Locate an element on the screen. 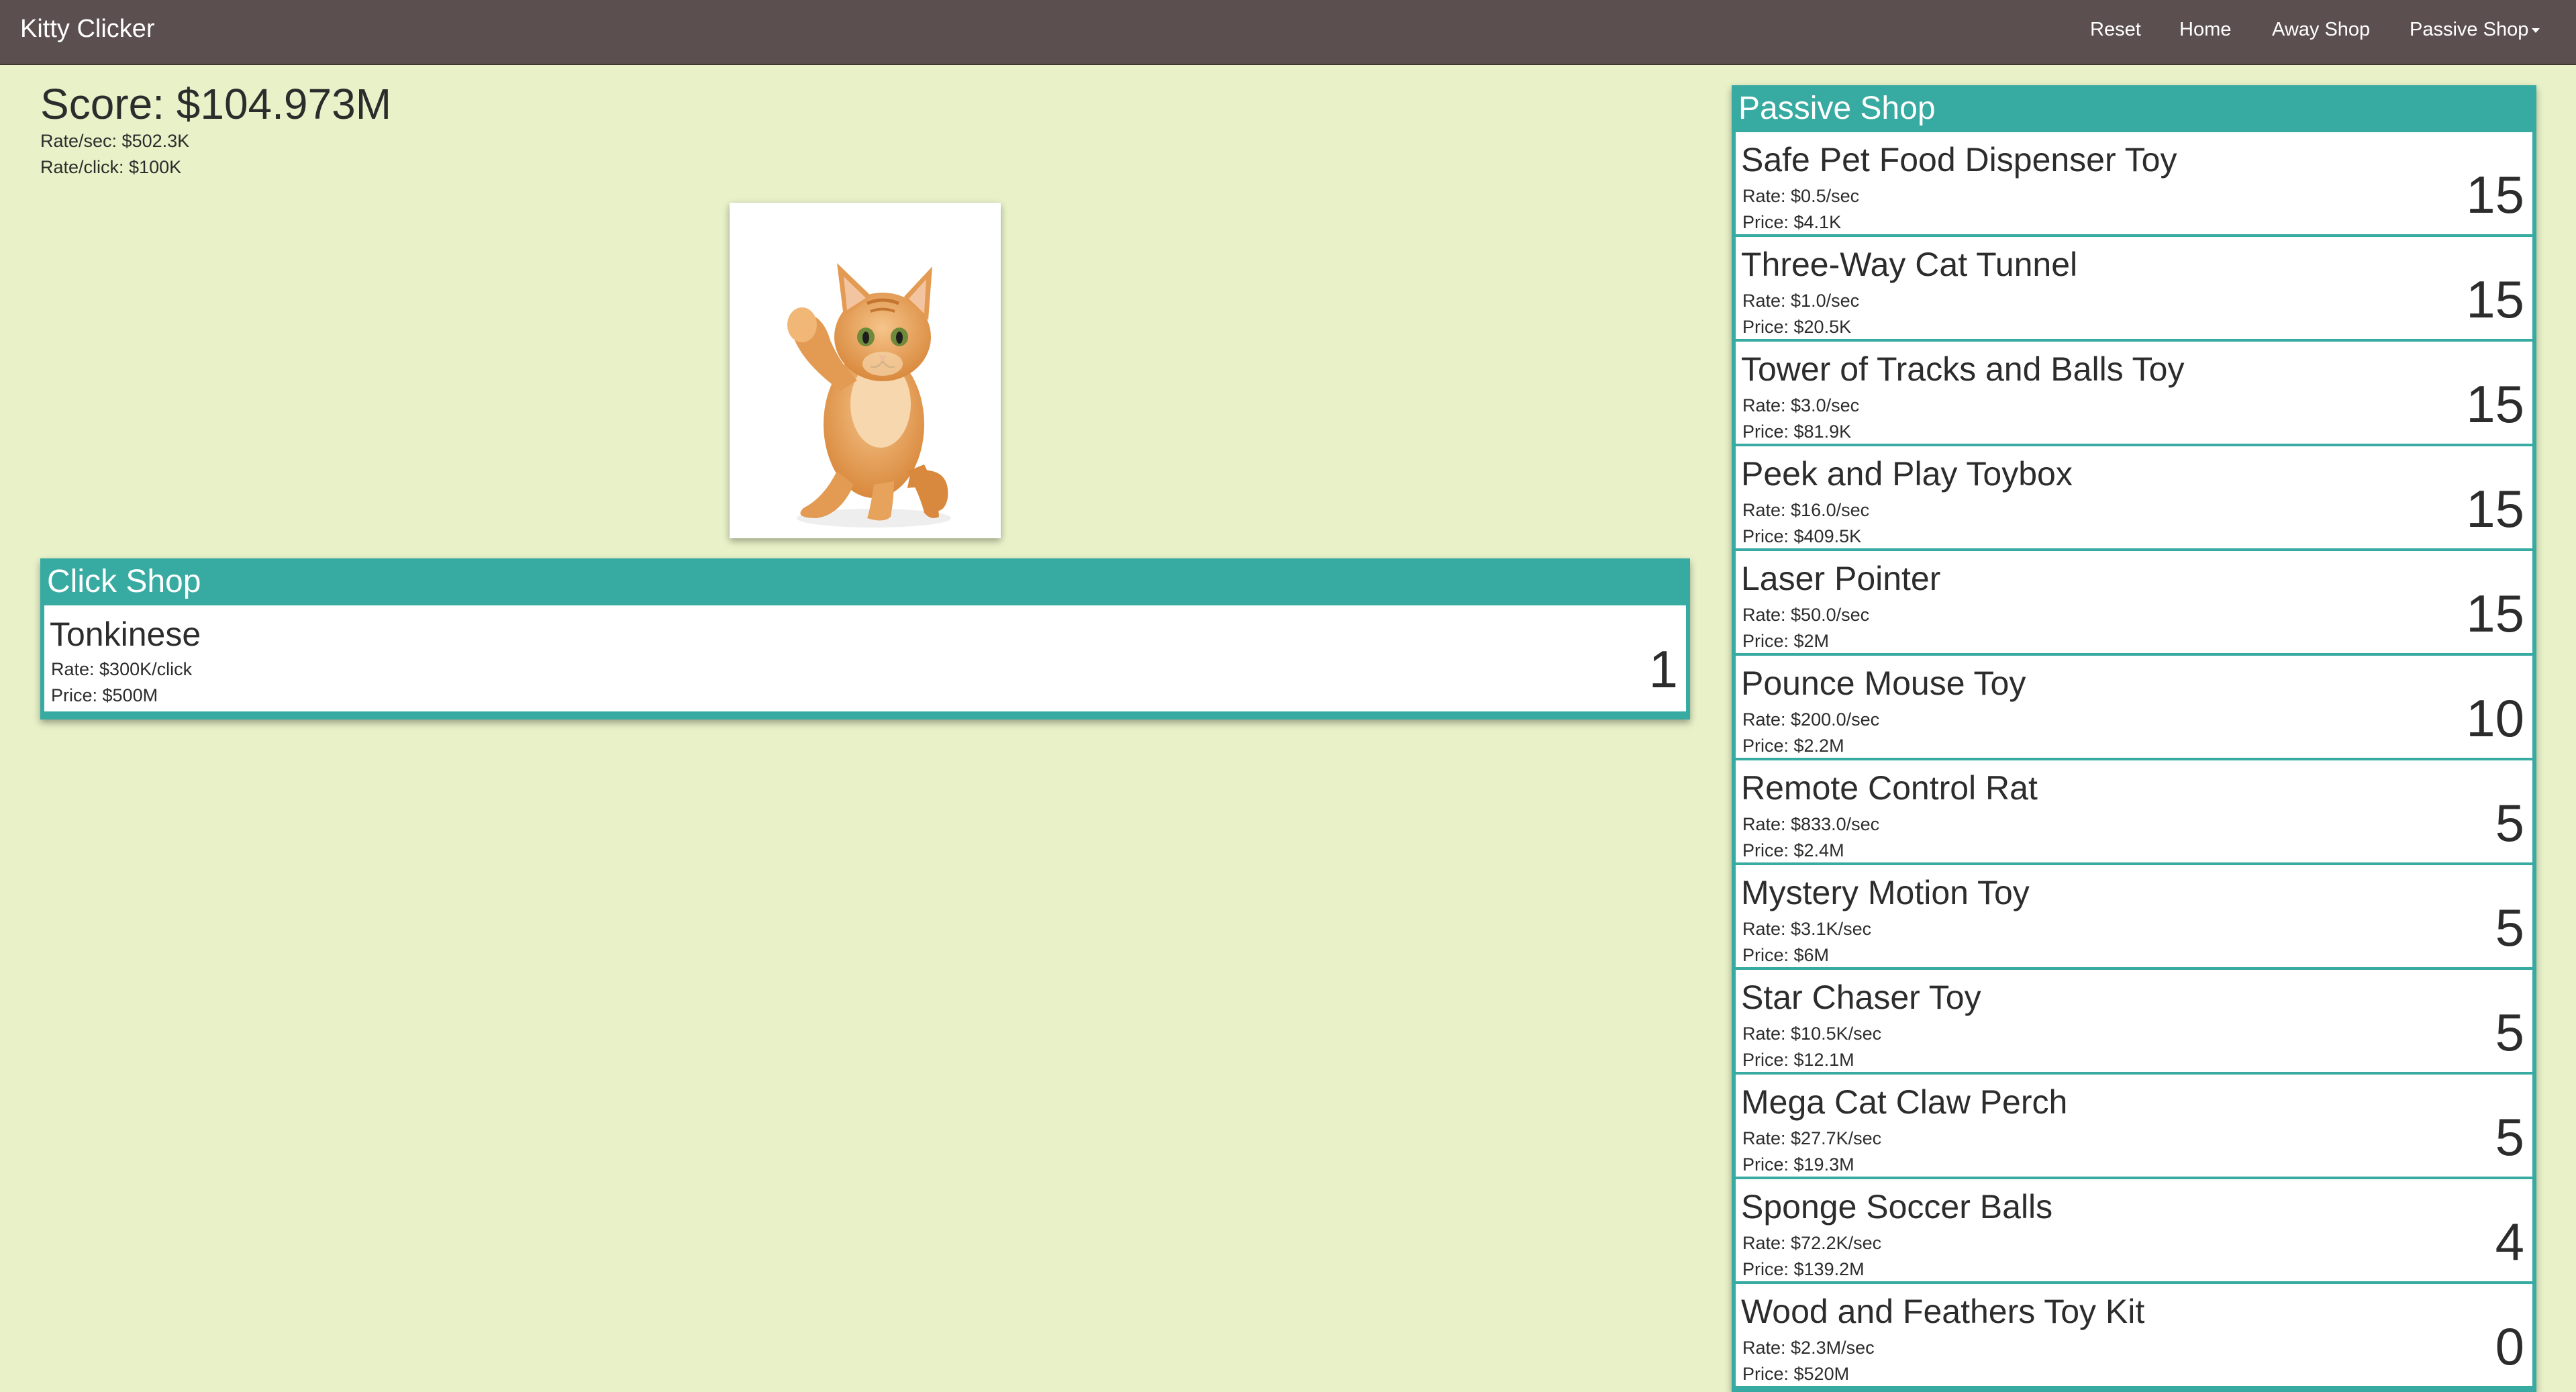 The image size is (2576, 1392). item-count: 10 is located at coordinates (2495, 719).